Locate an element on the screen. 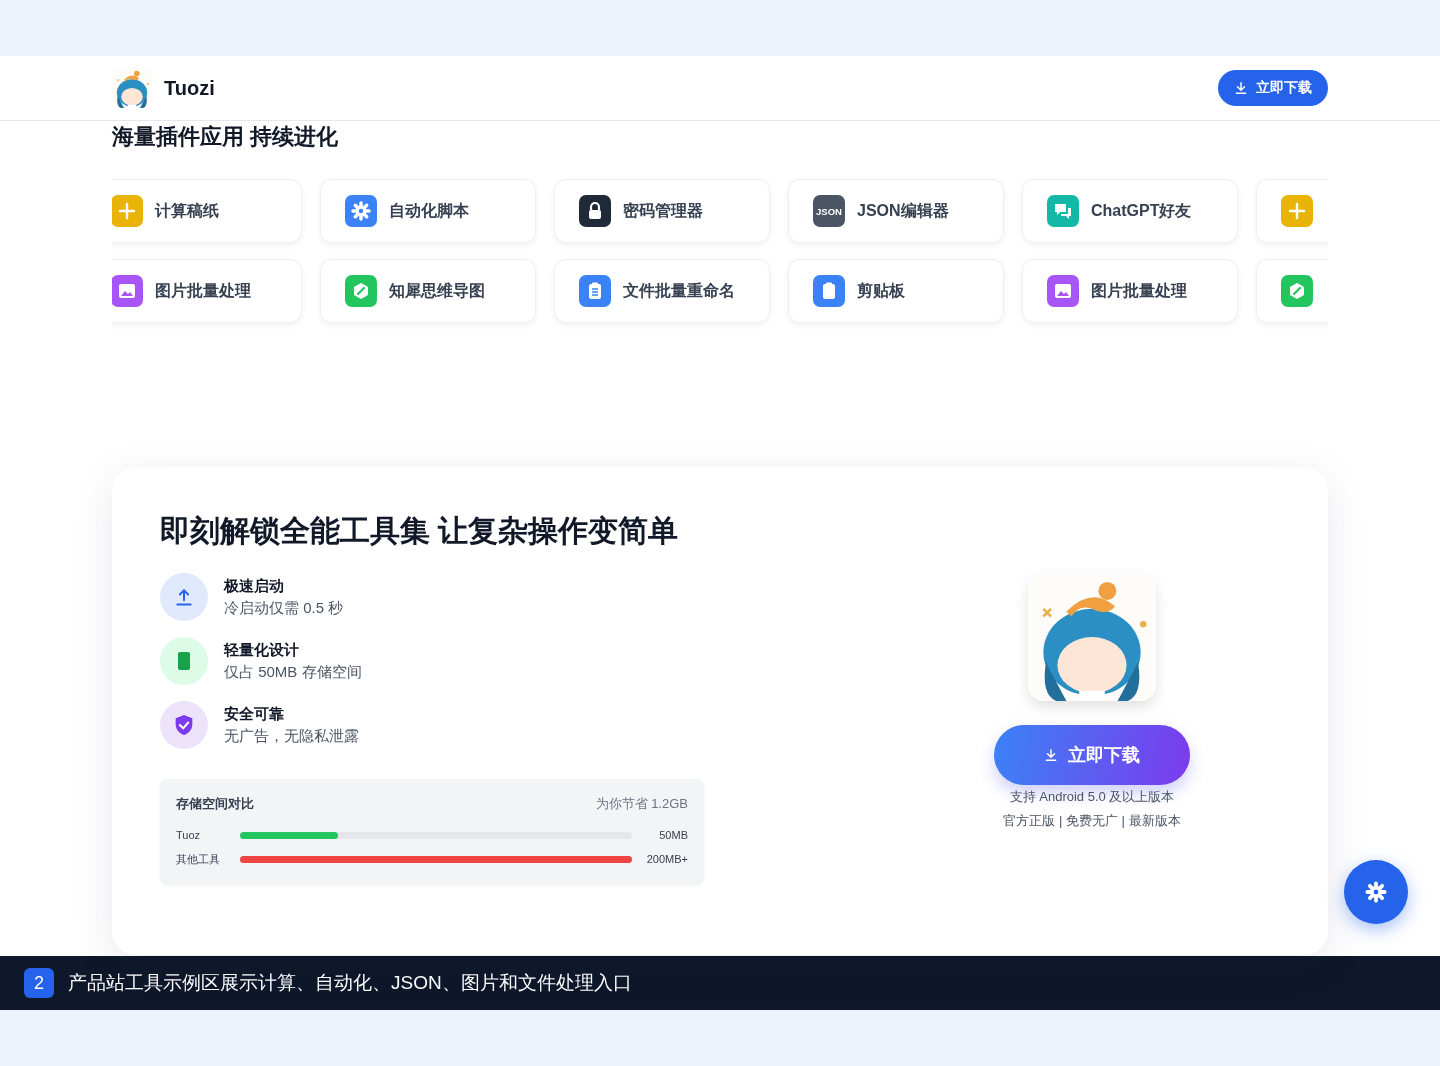 The height and width of the screenshot is (1066, 1440). feature-text: 仅占 50MB 存储空间 is located at coordinates (293, 672).